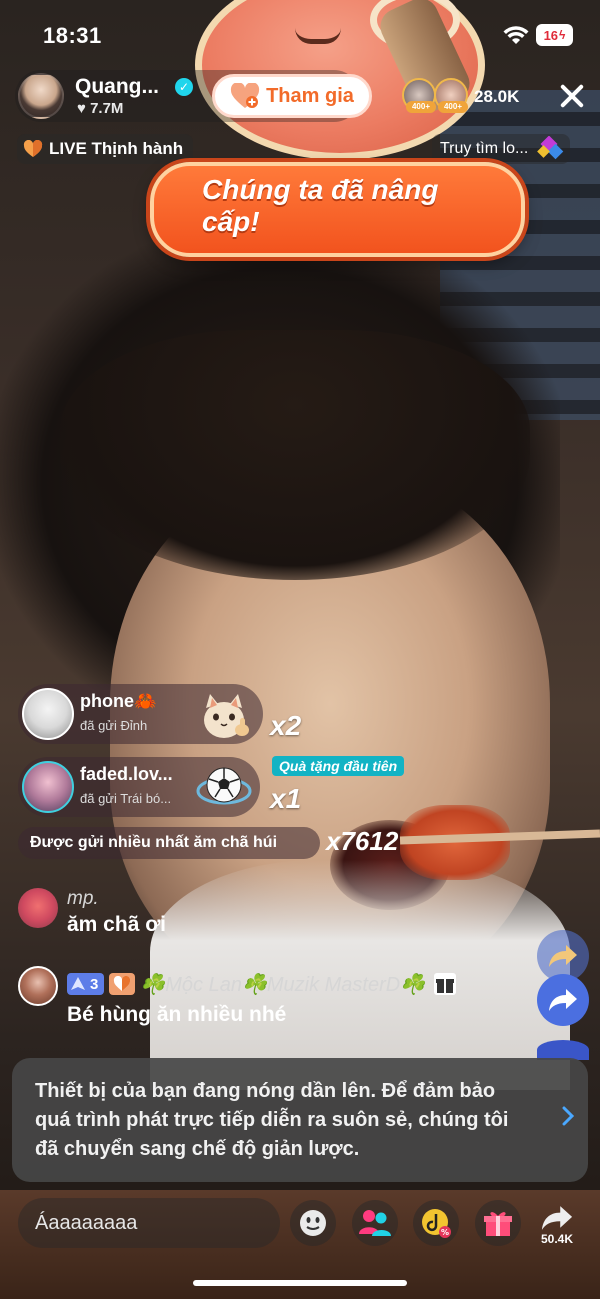 The width and height of the screenshot is (600, 1299). Describe the element at coordinates (338, 766) in the screenshot. I see `first-gift-badge: Quà tặng đầu tiên` at that location.